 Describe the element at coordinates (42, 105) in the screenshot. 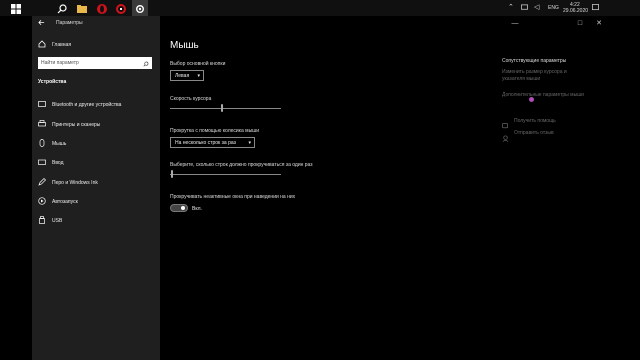

I see `bluetooth-icon` at that location.